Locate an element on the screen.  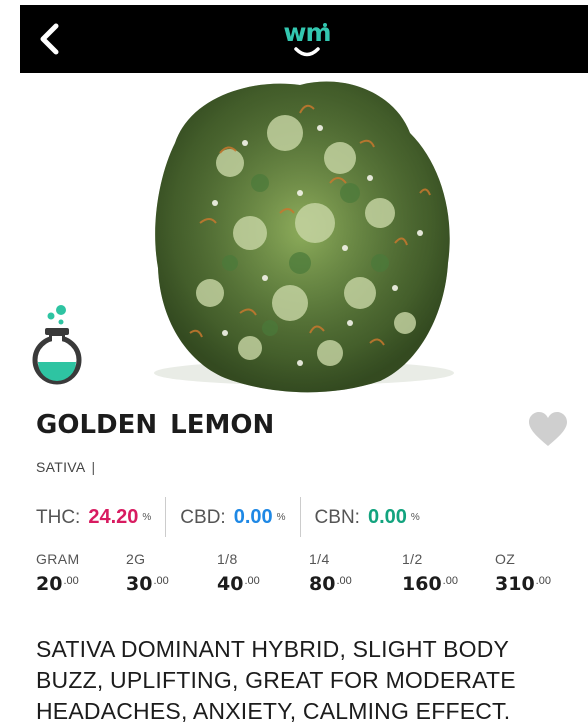
price-amount: 310 is located at coordinates (515, 584).